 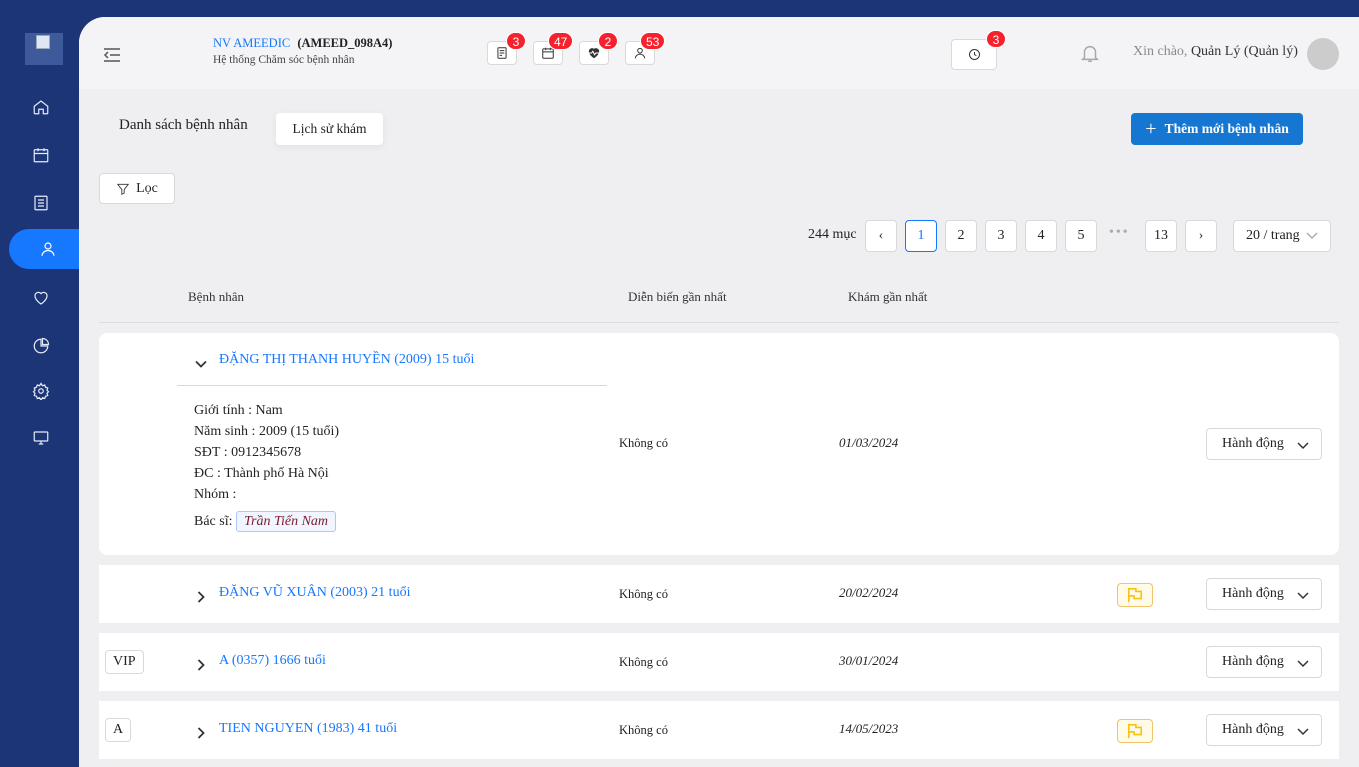 What do you see at coordinates (345, 43) in the screenshot?
I see `branch-code: (AMEED_098A4)` at bounding box center [345, 43].